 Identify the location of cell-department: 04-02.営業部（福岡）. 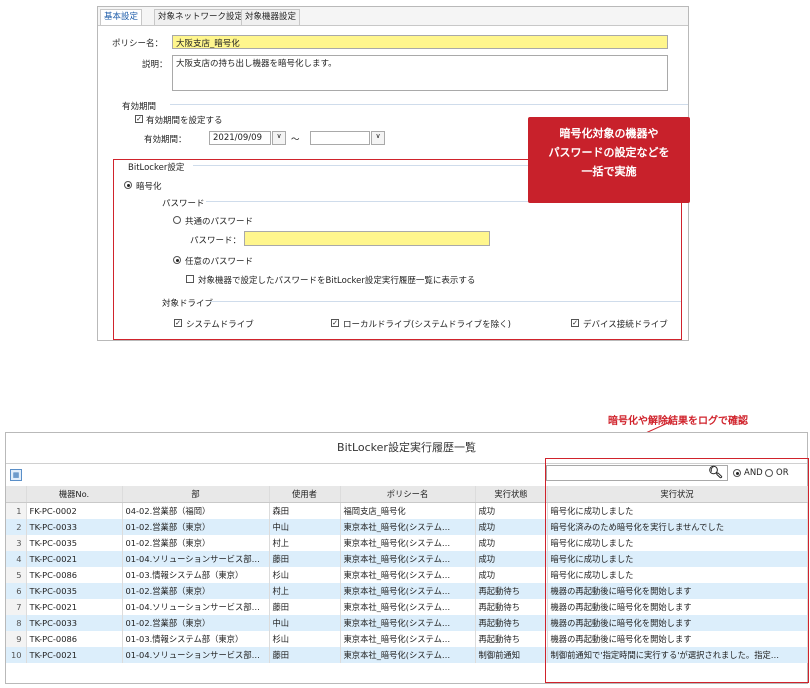
(196, 510).